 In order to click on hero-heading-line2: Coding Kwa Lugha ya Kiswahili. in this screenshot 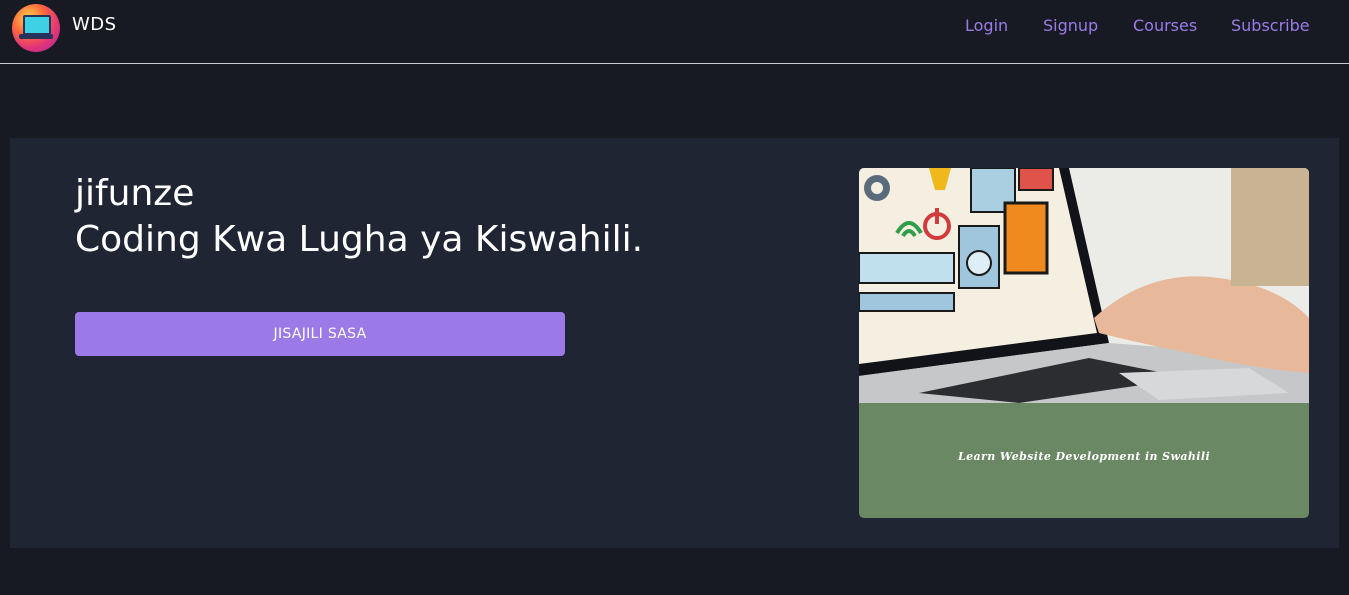, I will do `click(359, 239)`.